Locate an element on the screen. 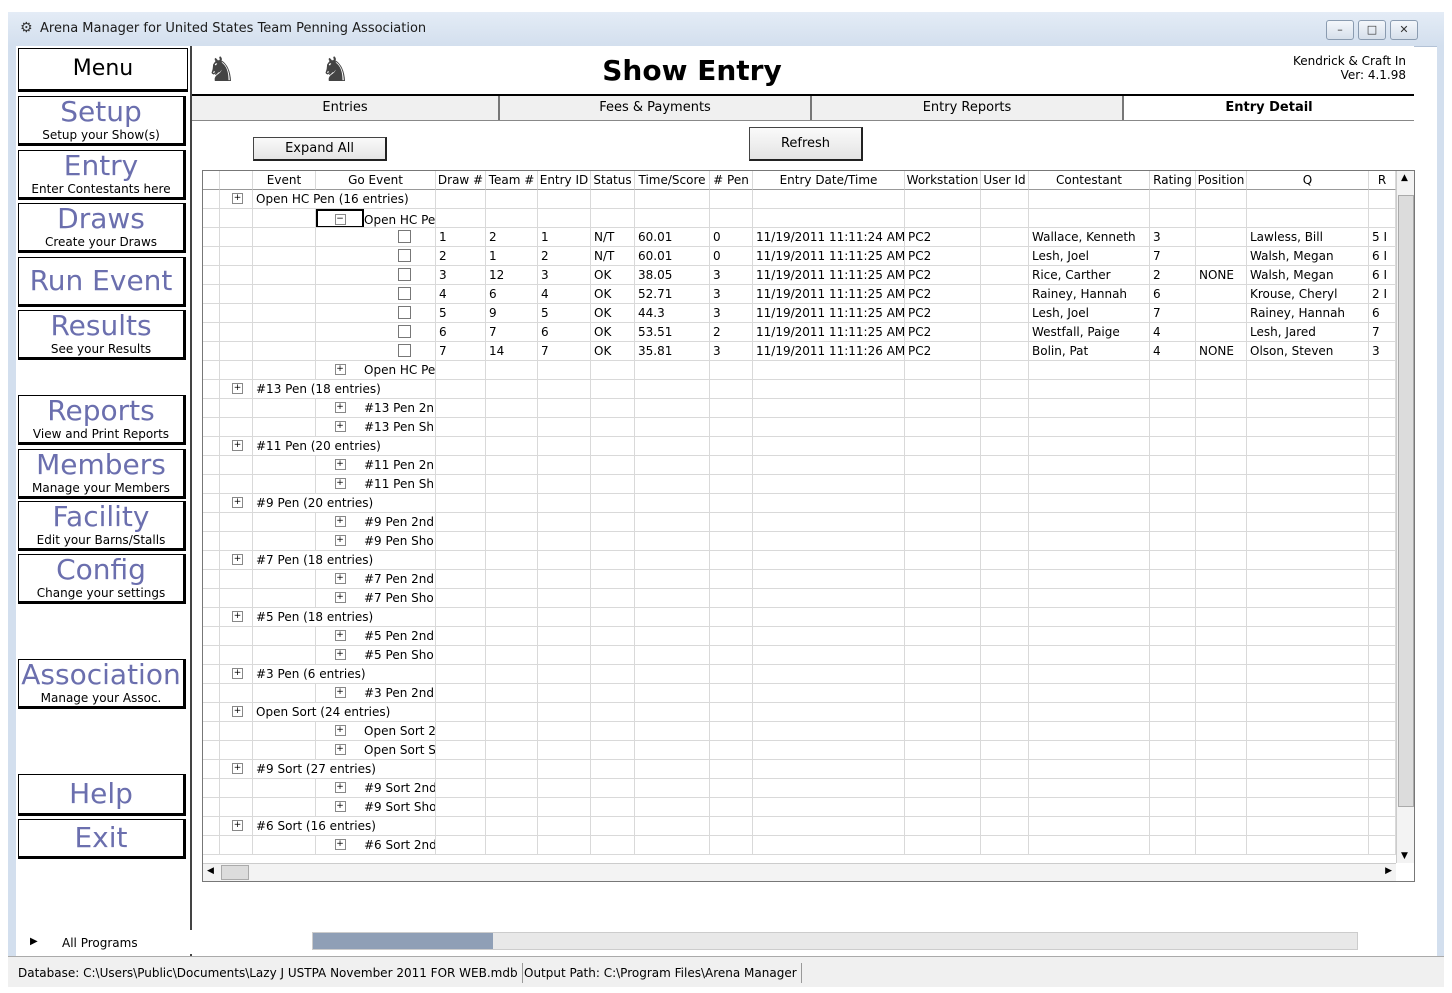 The image size is (1452, 993). maximize-button: □ is located at coordinates (1372, 30).